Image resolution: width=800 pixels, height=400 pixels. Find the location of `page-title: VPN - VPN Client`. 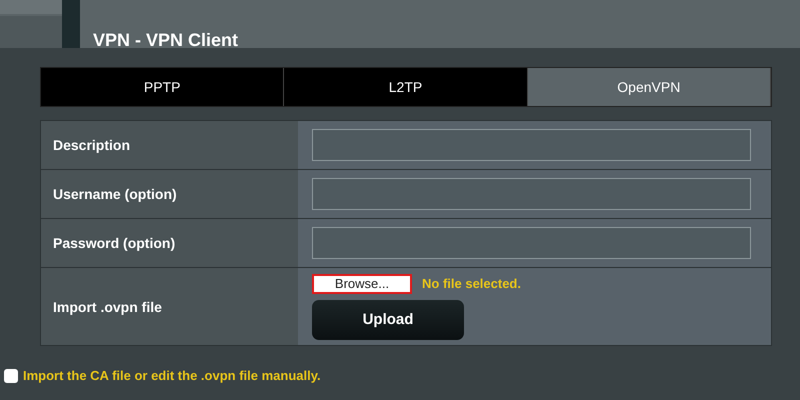

page-title: VPN - VPN Client is located at coordinates (165, 40).